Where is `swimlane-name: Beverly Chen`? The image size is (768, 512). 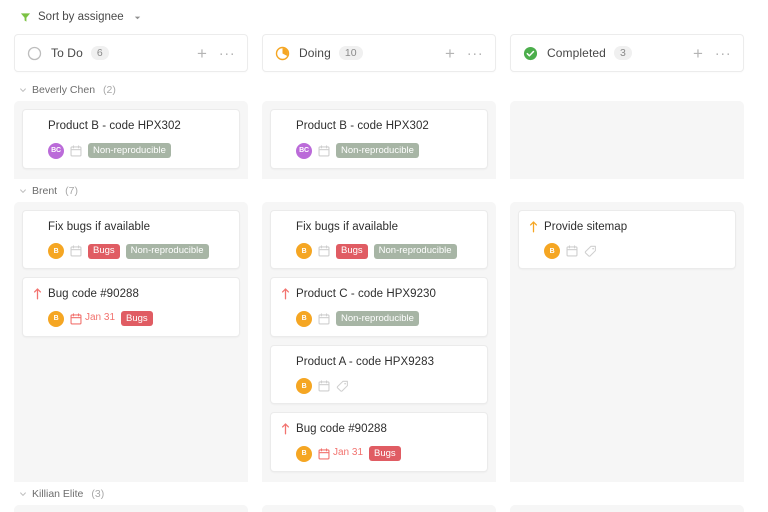 swimlane-name: Beverly Chen is located at coordinates (64, 90).